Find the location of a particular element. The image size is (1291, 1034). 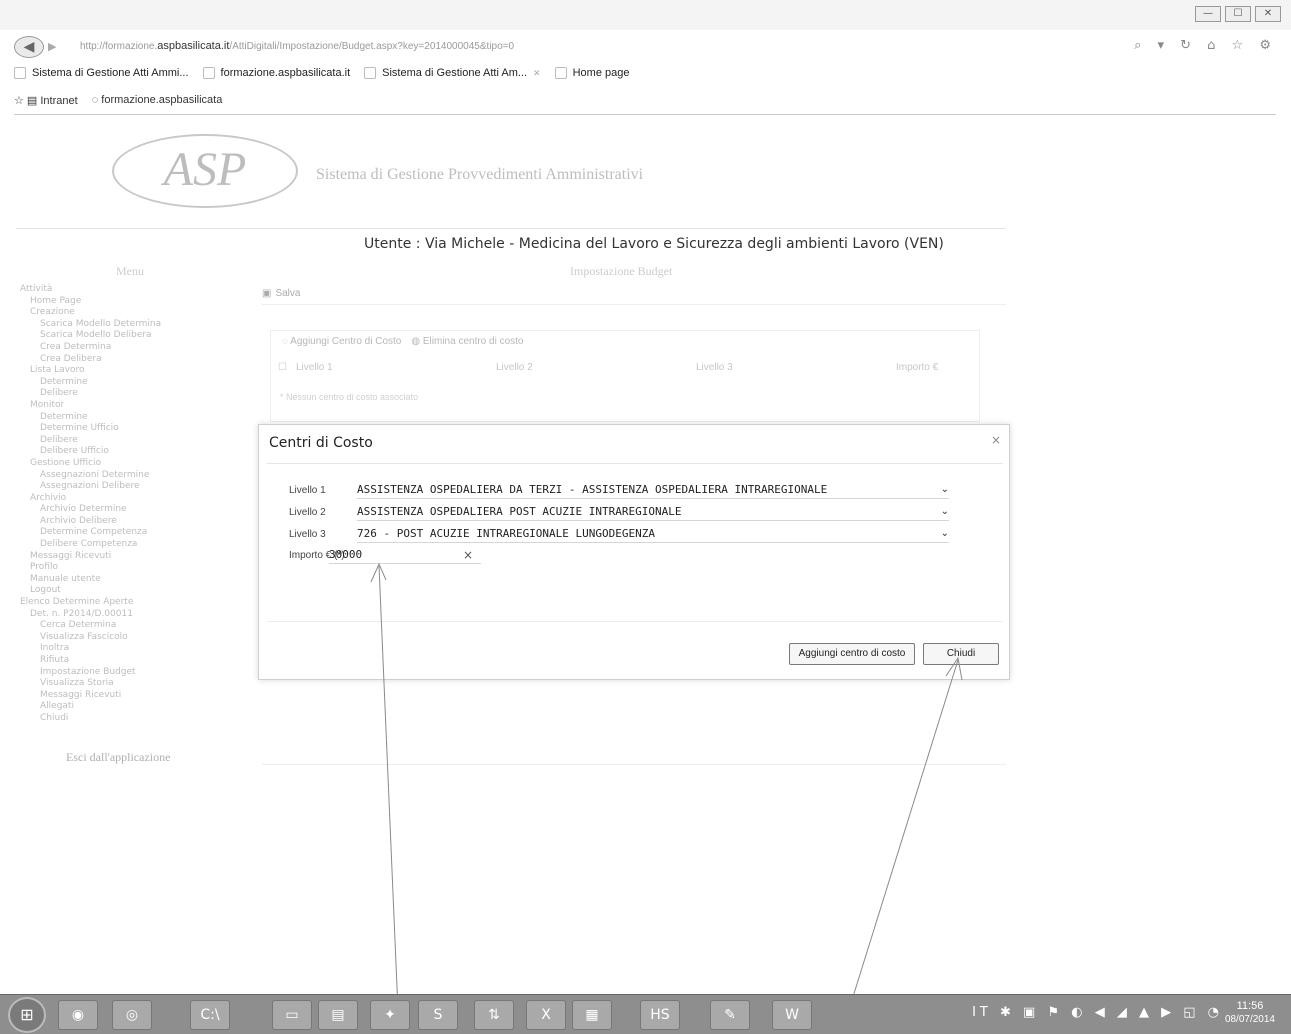

select-all-checkbox: ☐ is located at coordinates (282, 367).